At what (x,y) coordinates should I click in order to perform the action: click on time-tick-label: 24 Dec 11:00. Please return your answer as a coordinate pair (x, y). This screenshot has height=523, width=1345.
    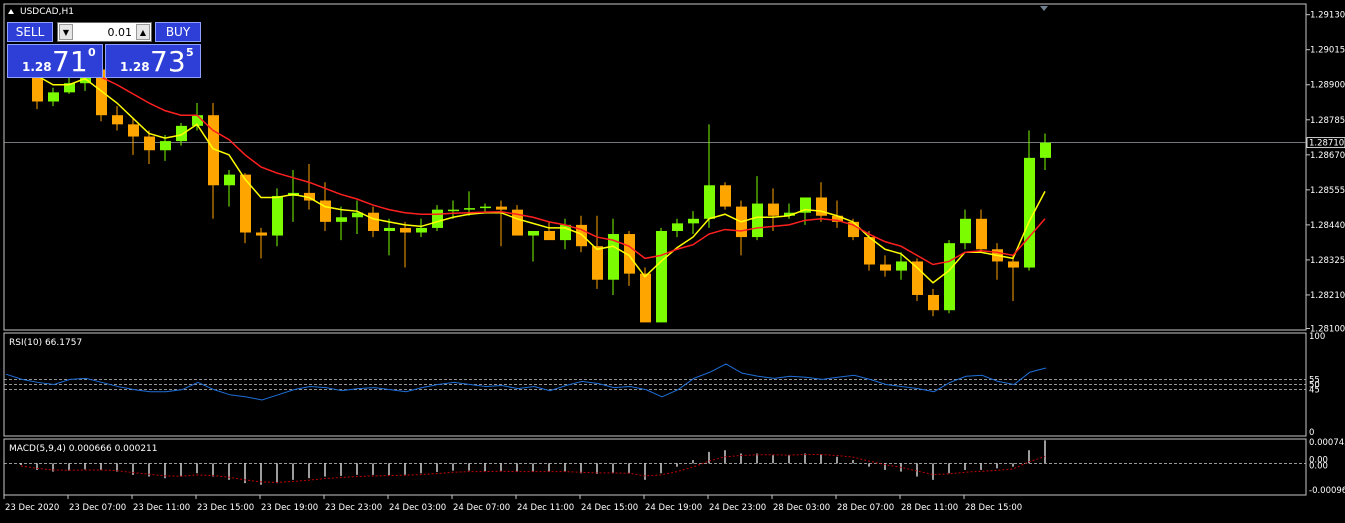
    Looking at the image, I should click on (545, 508).